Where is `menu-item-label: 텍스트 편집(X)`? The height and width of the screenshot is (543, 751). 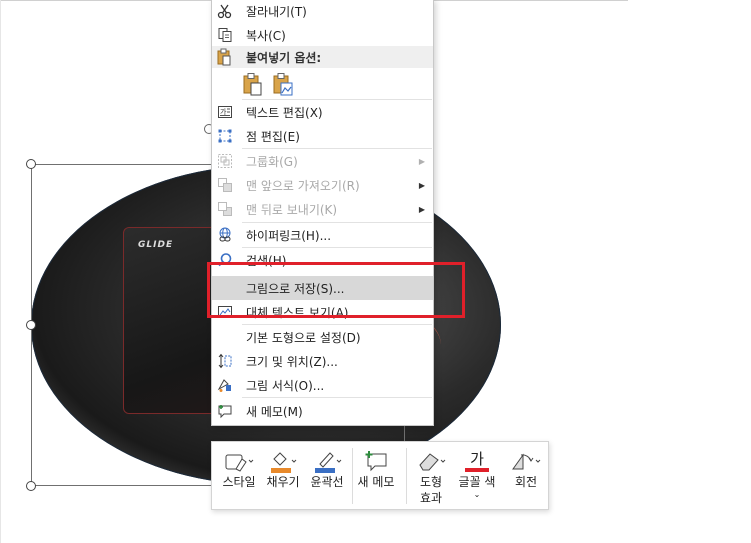 menu-item-label: 텍스트 편집(X) is located at coordinates (284, 112).